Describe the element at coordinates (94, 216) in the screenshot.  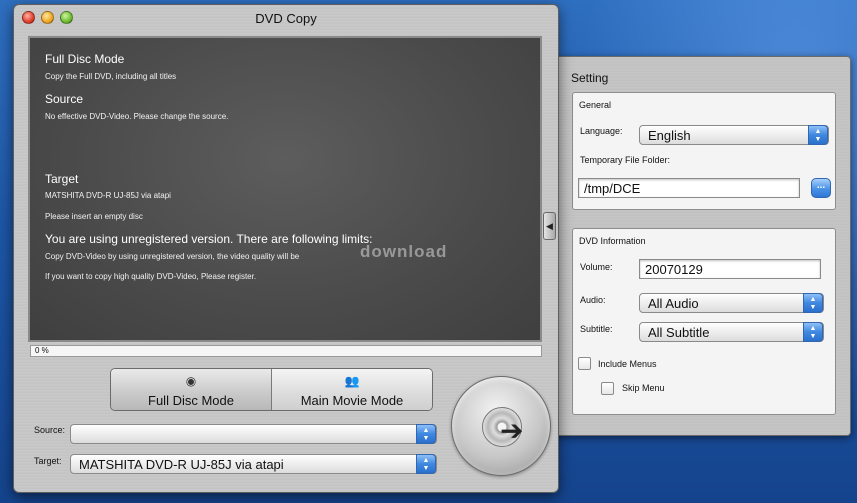
I see `target-description: Please insert an empty disc` at that location.